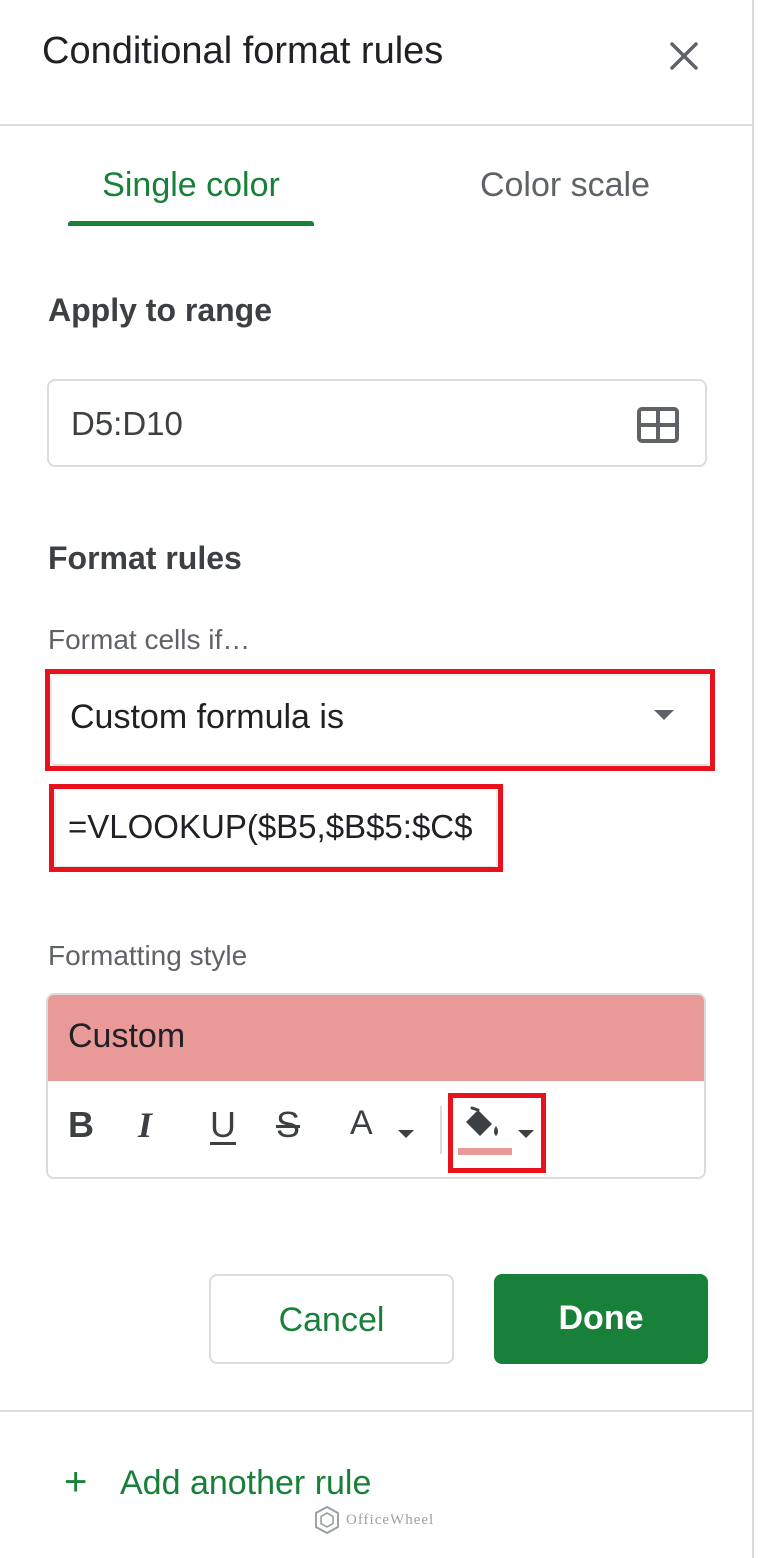 This screenshot has height=1558, width=768. I want to click on formula-value: =VLOOKUP($B5,$B$5:$C$, so click(270, 826).